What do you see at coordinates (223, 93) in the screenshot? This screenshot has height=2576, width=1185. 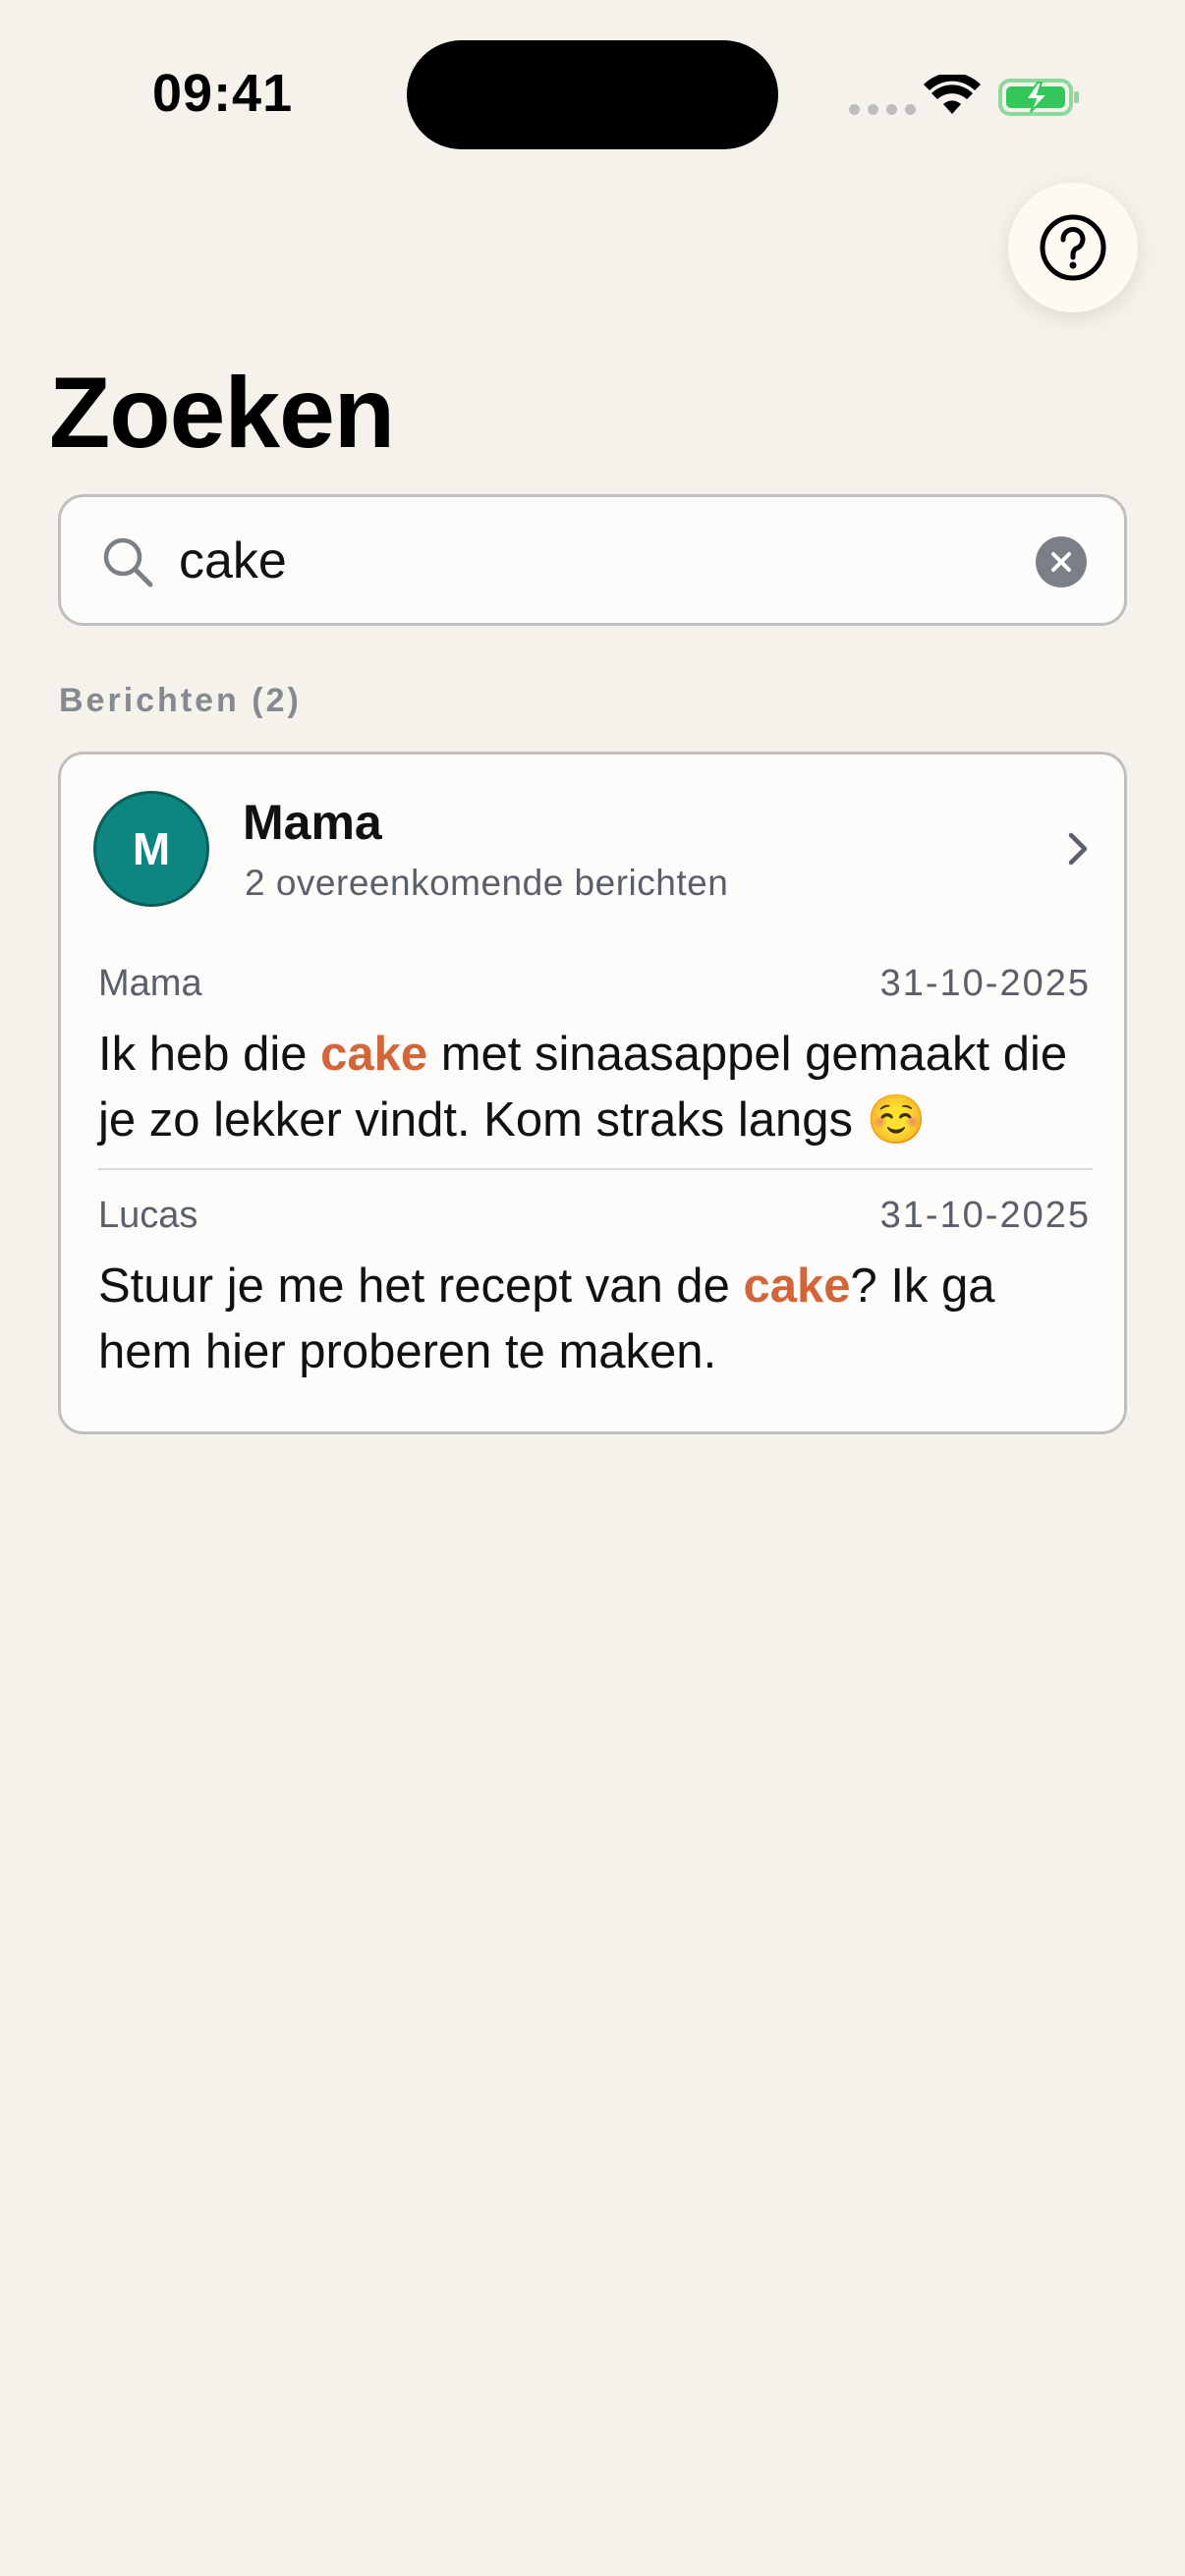 I see `status-time: 09:41` at bounding box center [223, 93].